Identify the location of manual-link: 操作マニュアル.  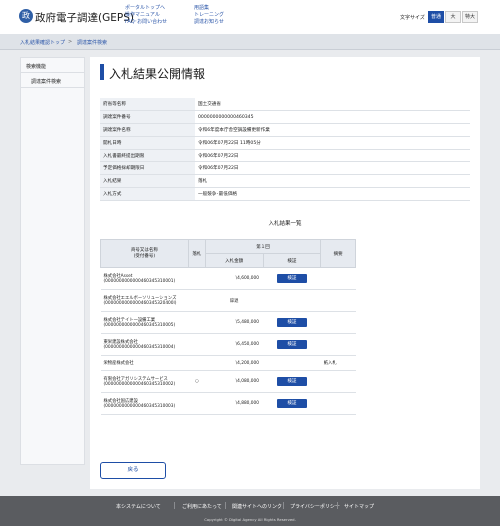
(146, 15).